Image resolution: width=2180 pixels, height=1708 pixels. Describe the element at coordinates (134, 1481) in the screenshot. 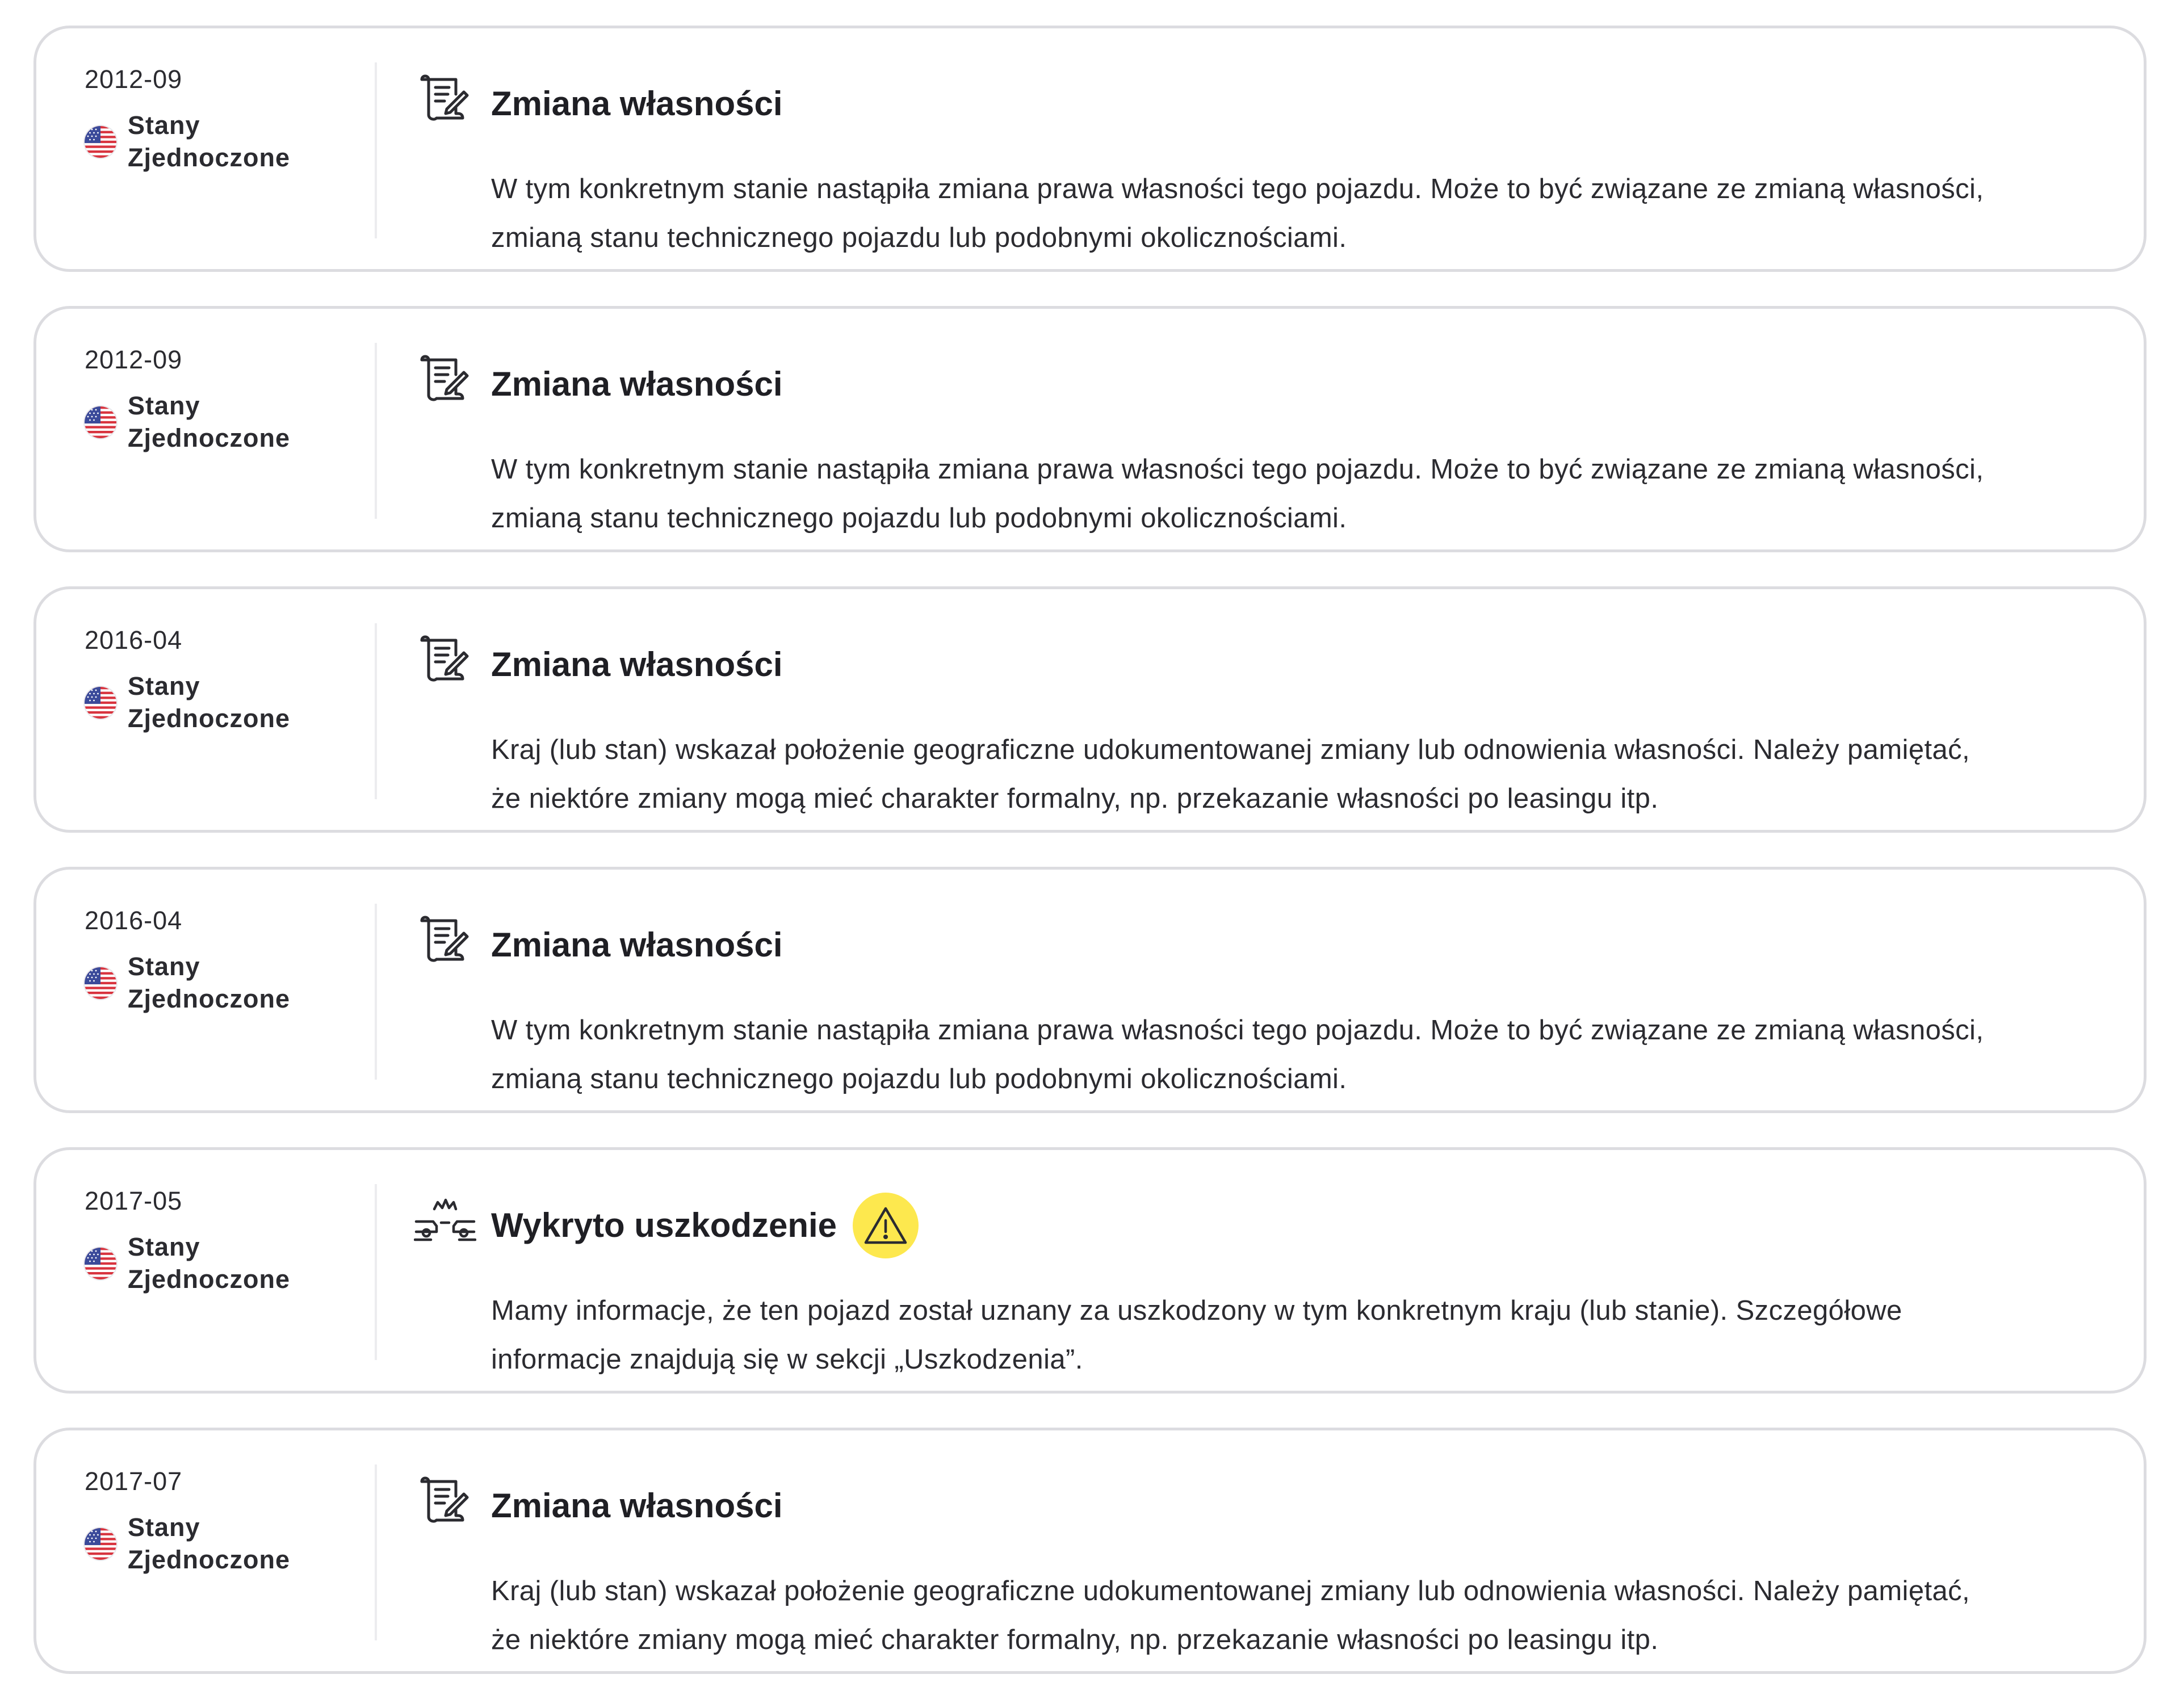

I see `event-date: 2017-07` at that location.